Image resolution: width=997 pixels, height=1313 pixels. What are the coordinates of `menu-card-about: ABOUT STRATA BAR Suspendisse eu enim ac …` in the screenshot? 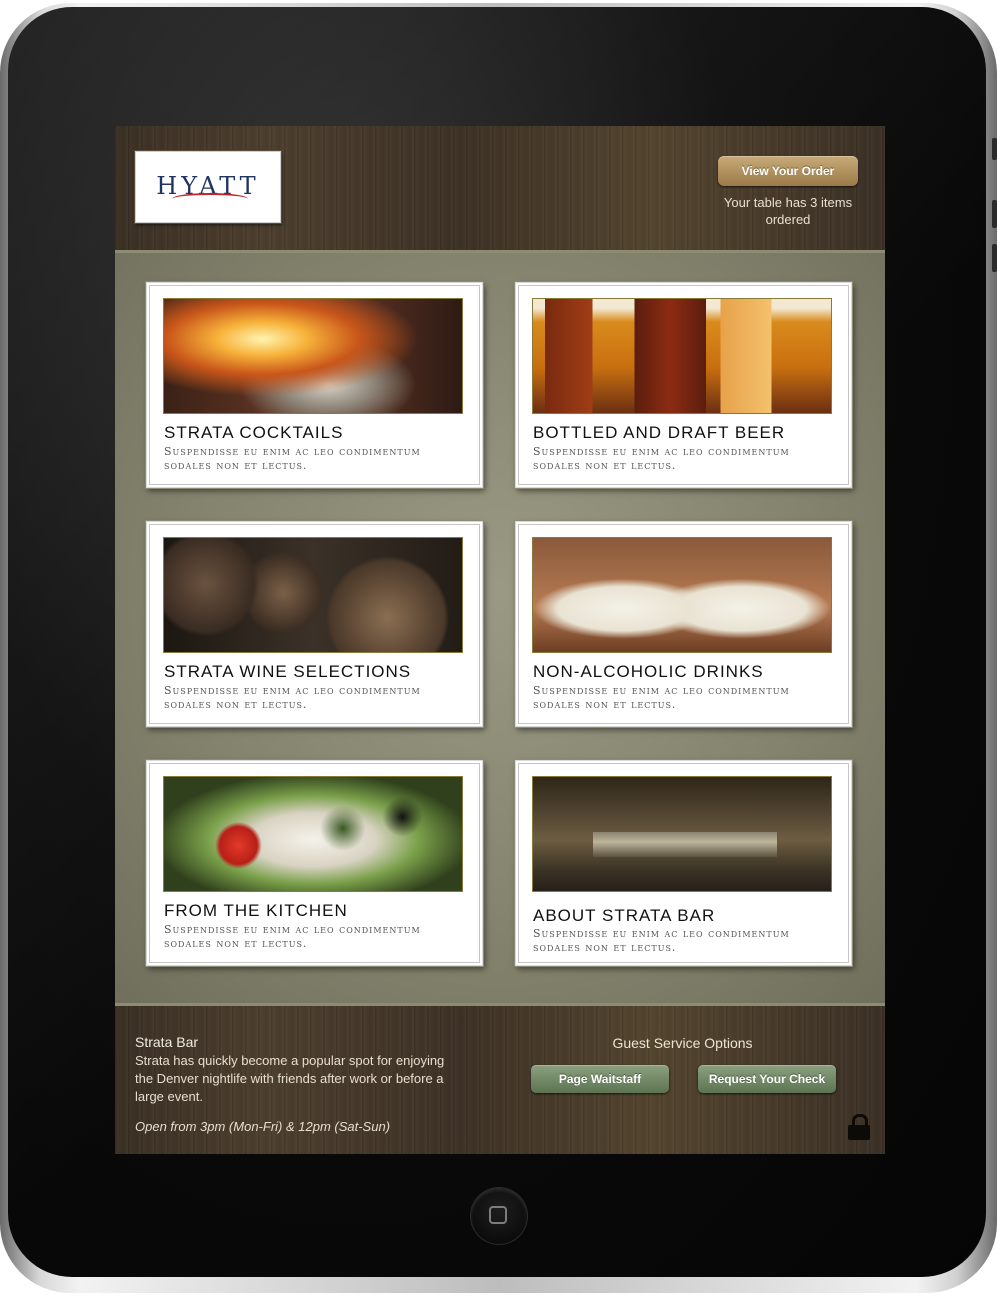 It's located at (683, 863).